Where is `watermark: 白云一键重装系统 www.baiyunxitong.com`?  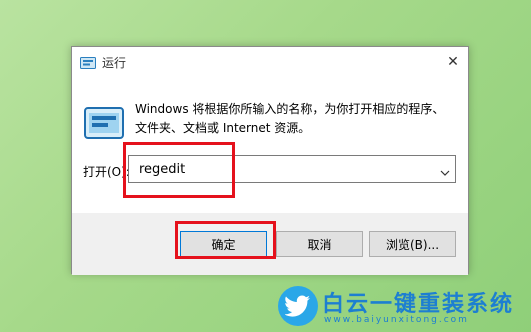
watermark: 白云一键重装系统 www.baiyunxitong.com is located at coordinates (400, 306).